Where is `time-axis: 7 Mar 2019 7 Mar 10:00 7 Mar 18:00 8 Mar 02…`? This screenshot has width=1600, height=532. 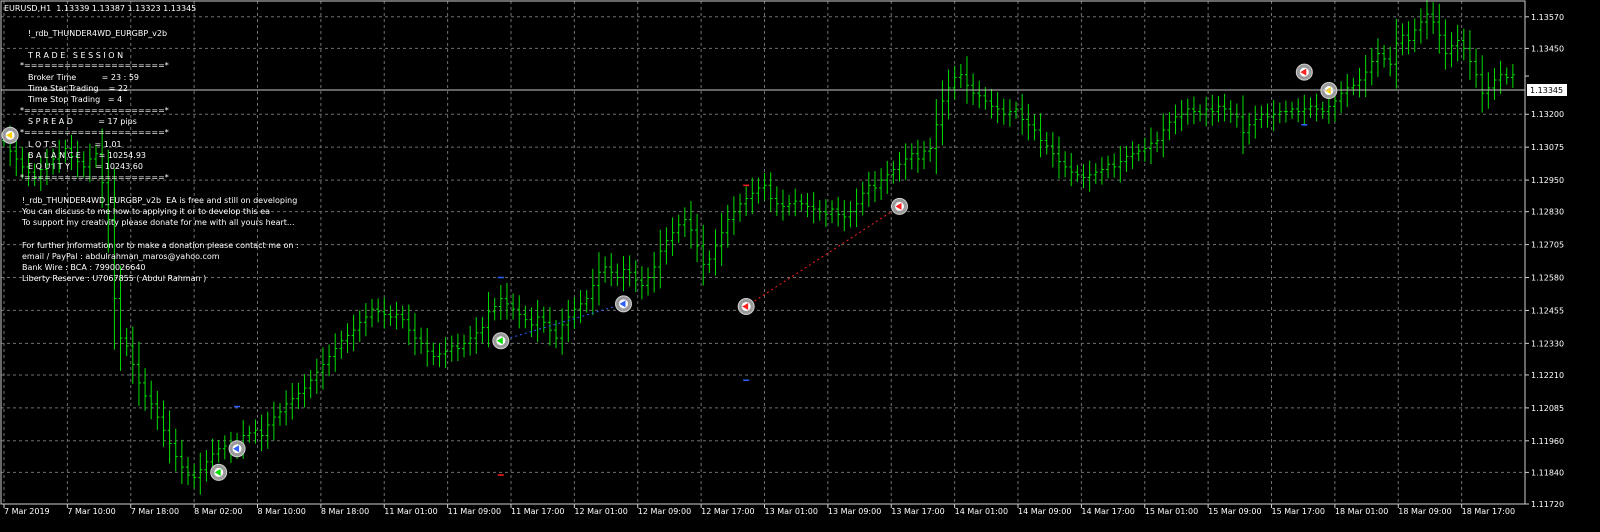 time-axis: 7 Mar 2019 7 Mar 10:00 7 Mar 18:00 8 Mar 02… is located at coordinates (759, 510).